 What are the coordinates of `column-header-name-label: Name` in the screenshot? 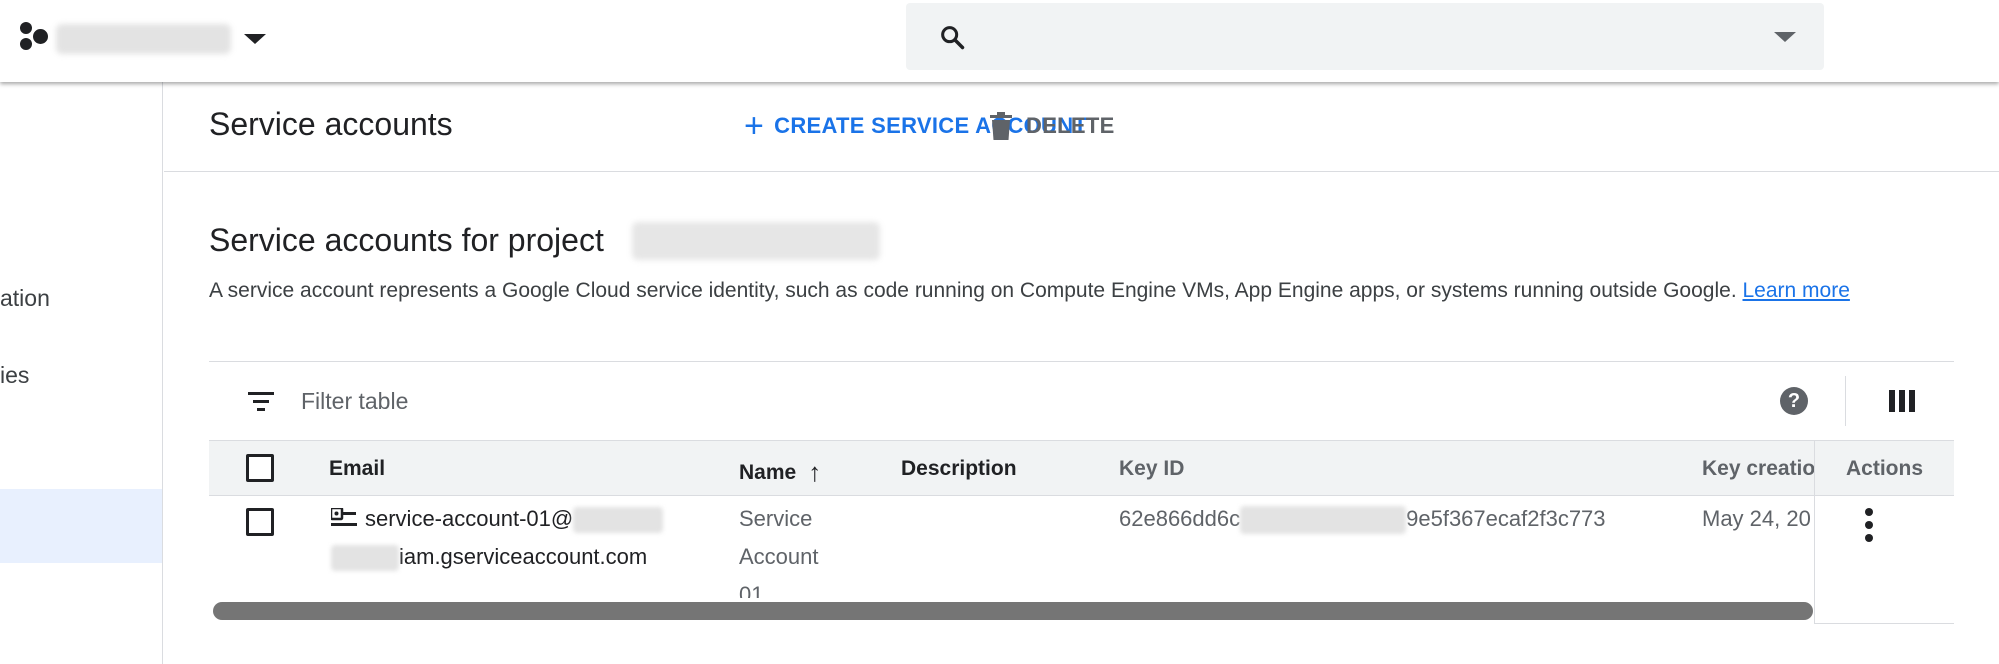 It's located at (768, 472).